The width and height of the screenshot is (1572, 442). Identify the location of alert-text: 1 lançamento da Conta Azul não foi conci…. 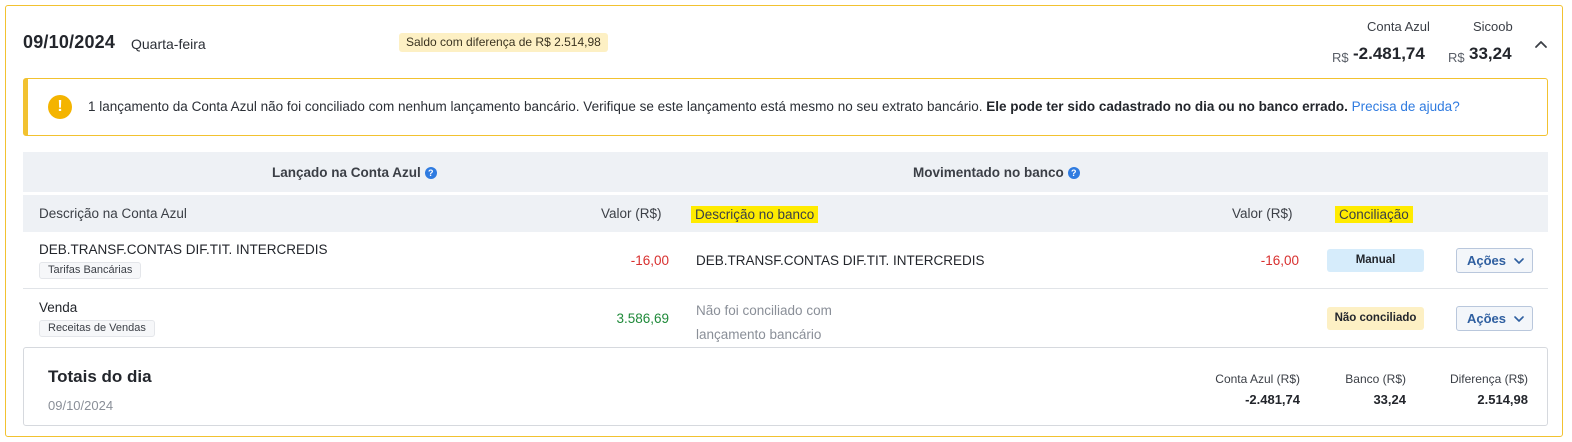
(537, 106).